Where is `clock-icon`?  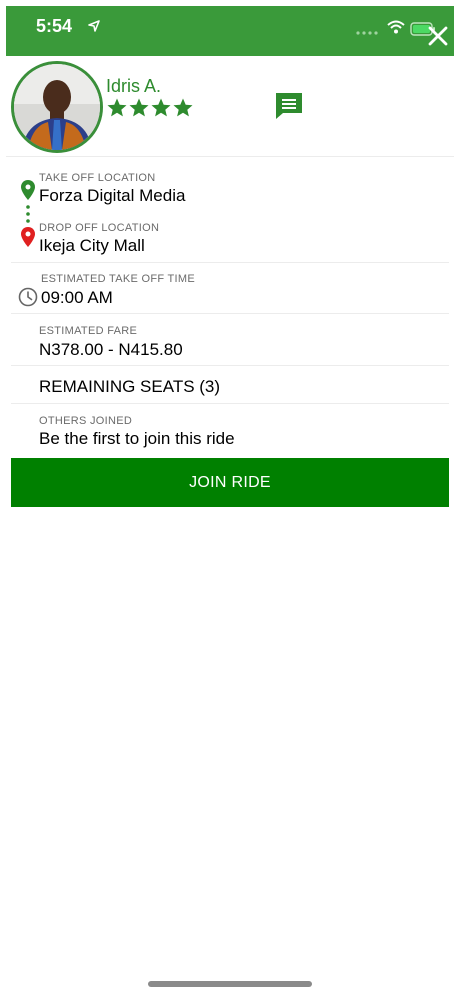 clock-icon is located at coordinates (28, 297).